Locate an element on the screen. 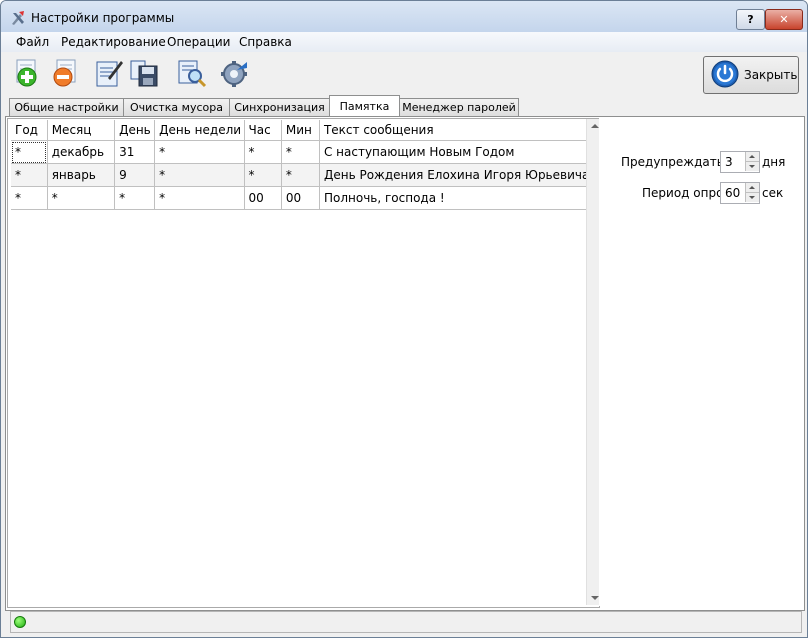 The height and width of the screenshot is (638, 808). column-header-minute: Мин is located at coordinates (300, 130).